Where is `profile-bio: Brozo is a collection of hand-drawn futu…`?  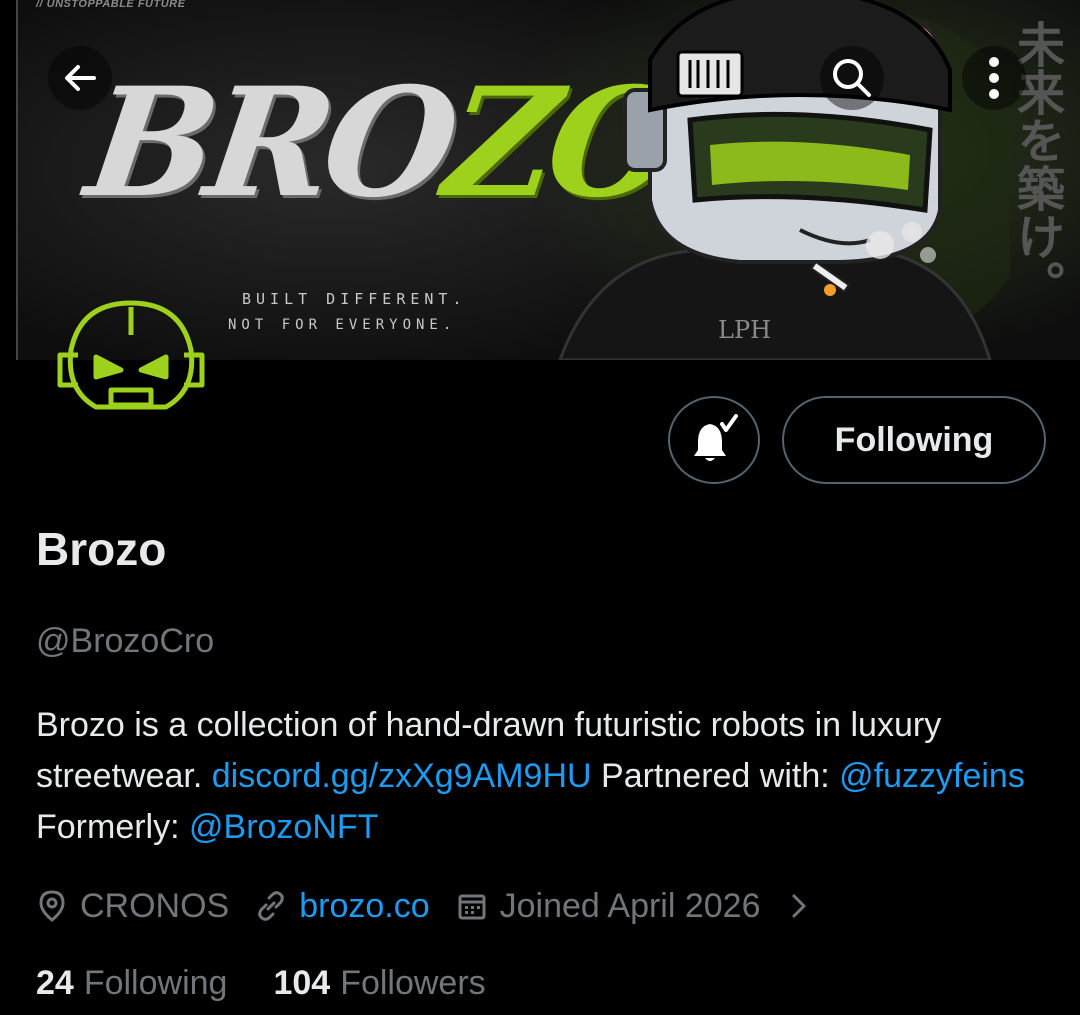
profile-bio: Brozo is a collection of hand-drawn futu… is located at coordinates (541, 776).